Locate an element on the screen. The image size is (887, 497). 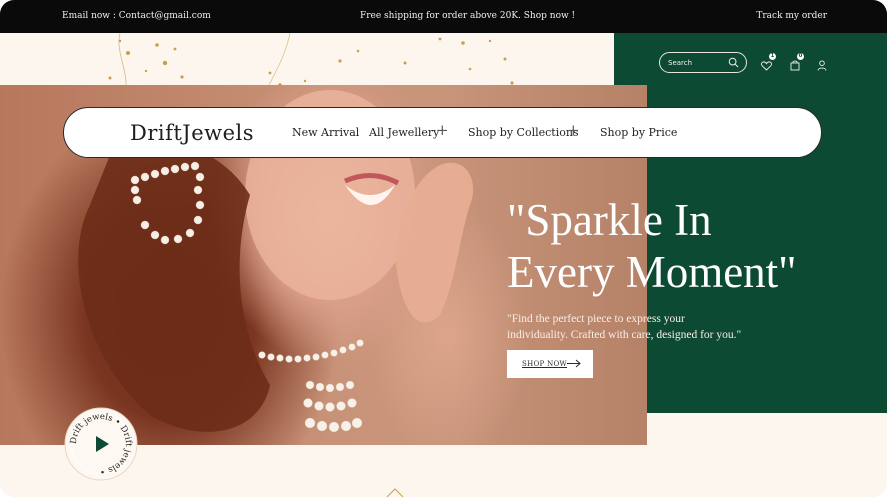
user-icon is located at coordinates (822, 65).